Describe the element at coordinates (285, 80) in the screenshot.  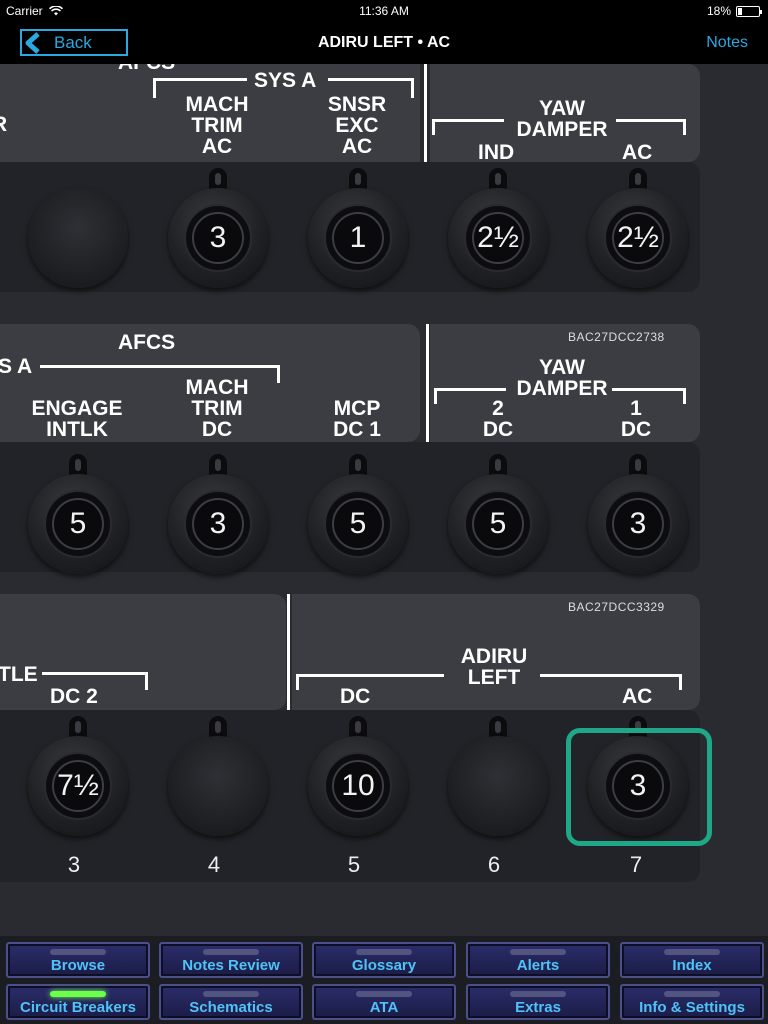
I see `row1-sys-a-label: SYS A` at that location.